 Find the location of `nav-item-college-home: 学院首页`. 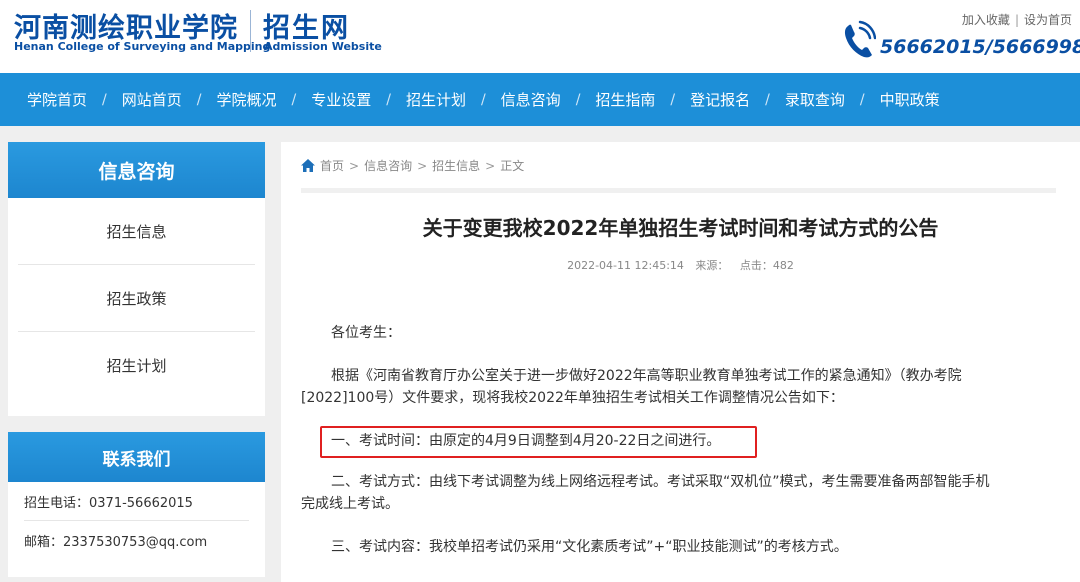

nav-item-college-home: 学院首页 is located at coordinates (57, 99).